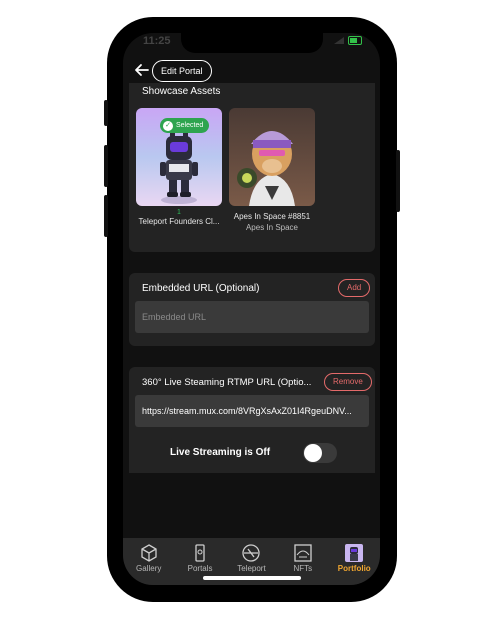  What do you see at coordinates (355, 40) in the screenshot?
I see `battery-icon` at bounding box center [355, 40].